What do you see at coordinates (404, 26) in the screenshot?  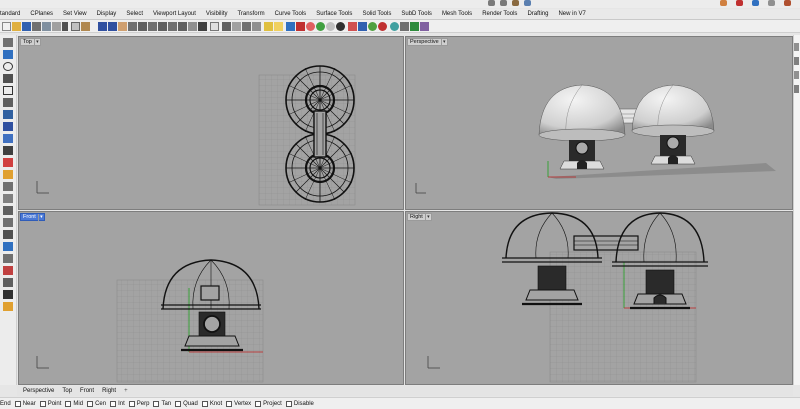 I see `options-toolbar-icon` at bounding box center [404, 26].